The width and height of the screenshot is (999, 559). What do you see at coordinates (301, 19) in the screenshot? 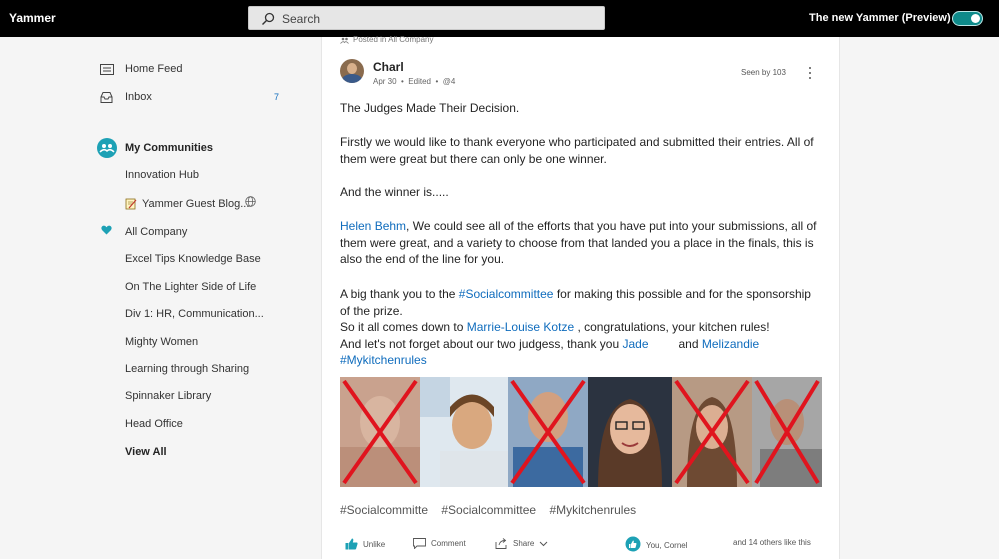
I see `search-placeholder: Search` at bounding box center [301, 19].